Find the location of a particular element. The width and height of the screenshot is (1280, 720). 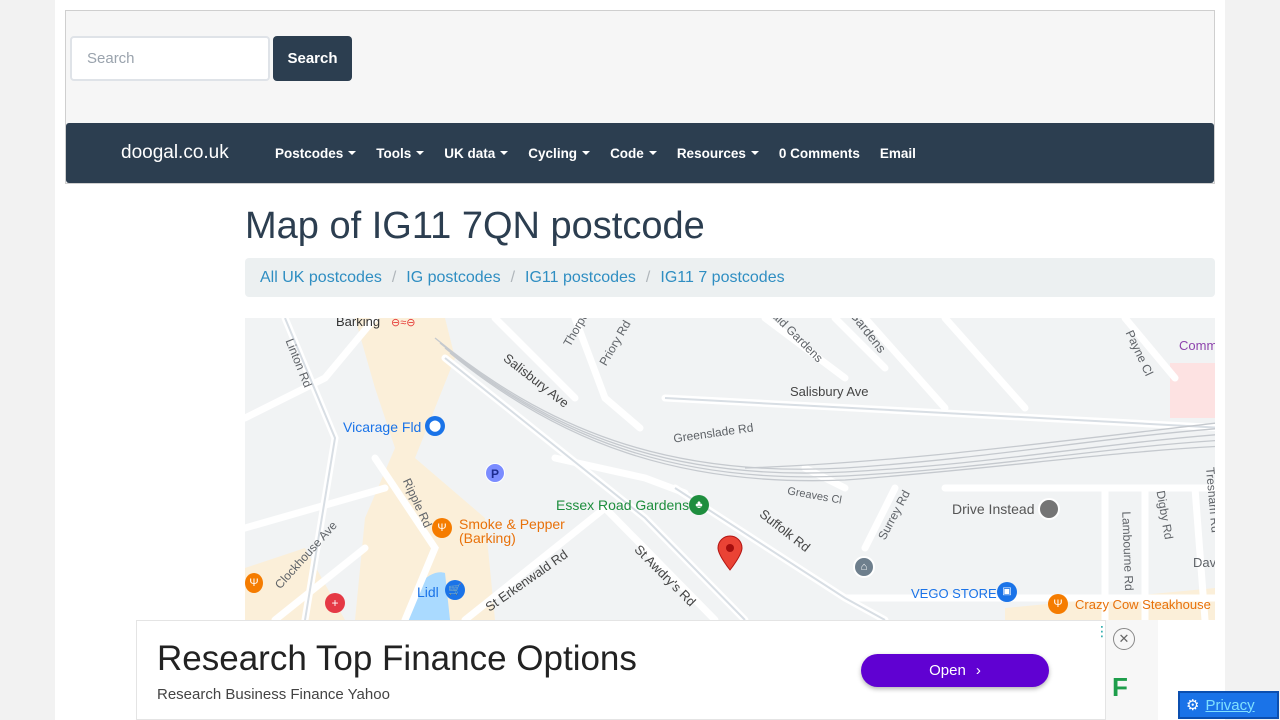

nav-item-uk-data: UK data is located at coordinates (476, 153).